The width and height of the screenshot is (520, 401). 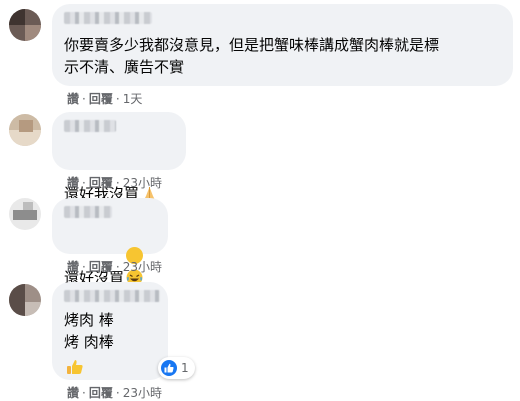 I want to click on comment-text: 烤肉 棒 烤 肉棒, so click(x=89, y=331).